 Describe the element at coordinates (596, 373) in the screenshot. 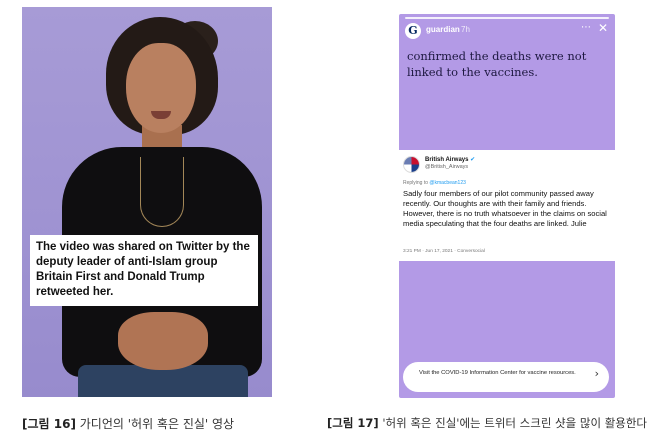

I see `chevron-right-icon: ›` at that location.